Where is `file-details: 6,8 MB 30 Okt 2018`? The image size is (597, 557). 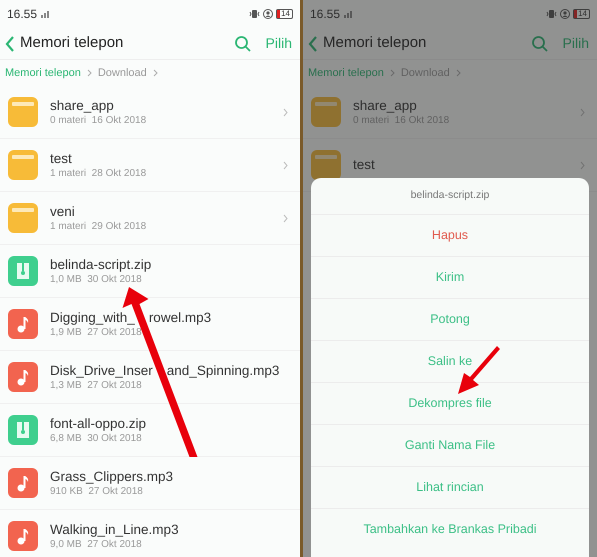
file-details: 6,8 MB 30 Okt 2018 is located at coordinates (96, 438).